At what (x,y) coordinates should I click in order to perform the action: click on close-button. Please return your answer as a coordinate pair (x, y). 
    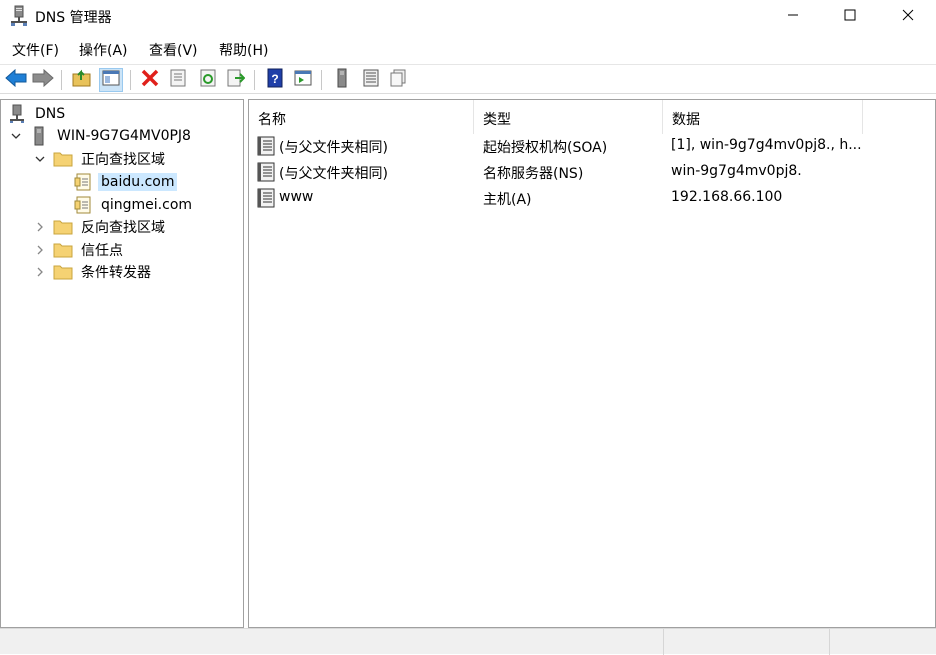
    Looking at the image, I should click on (908, 16).